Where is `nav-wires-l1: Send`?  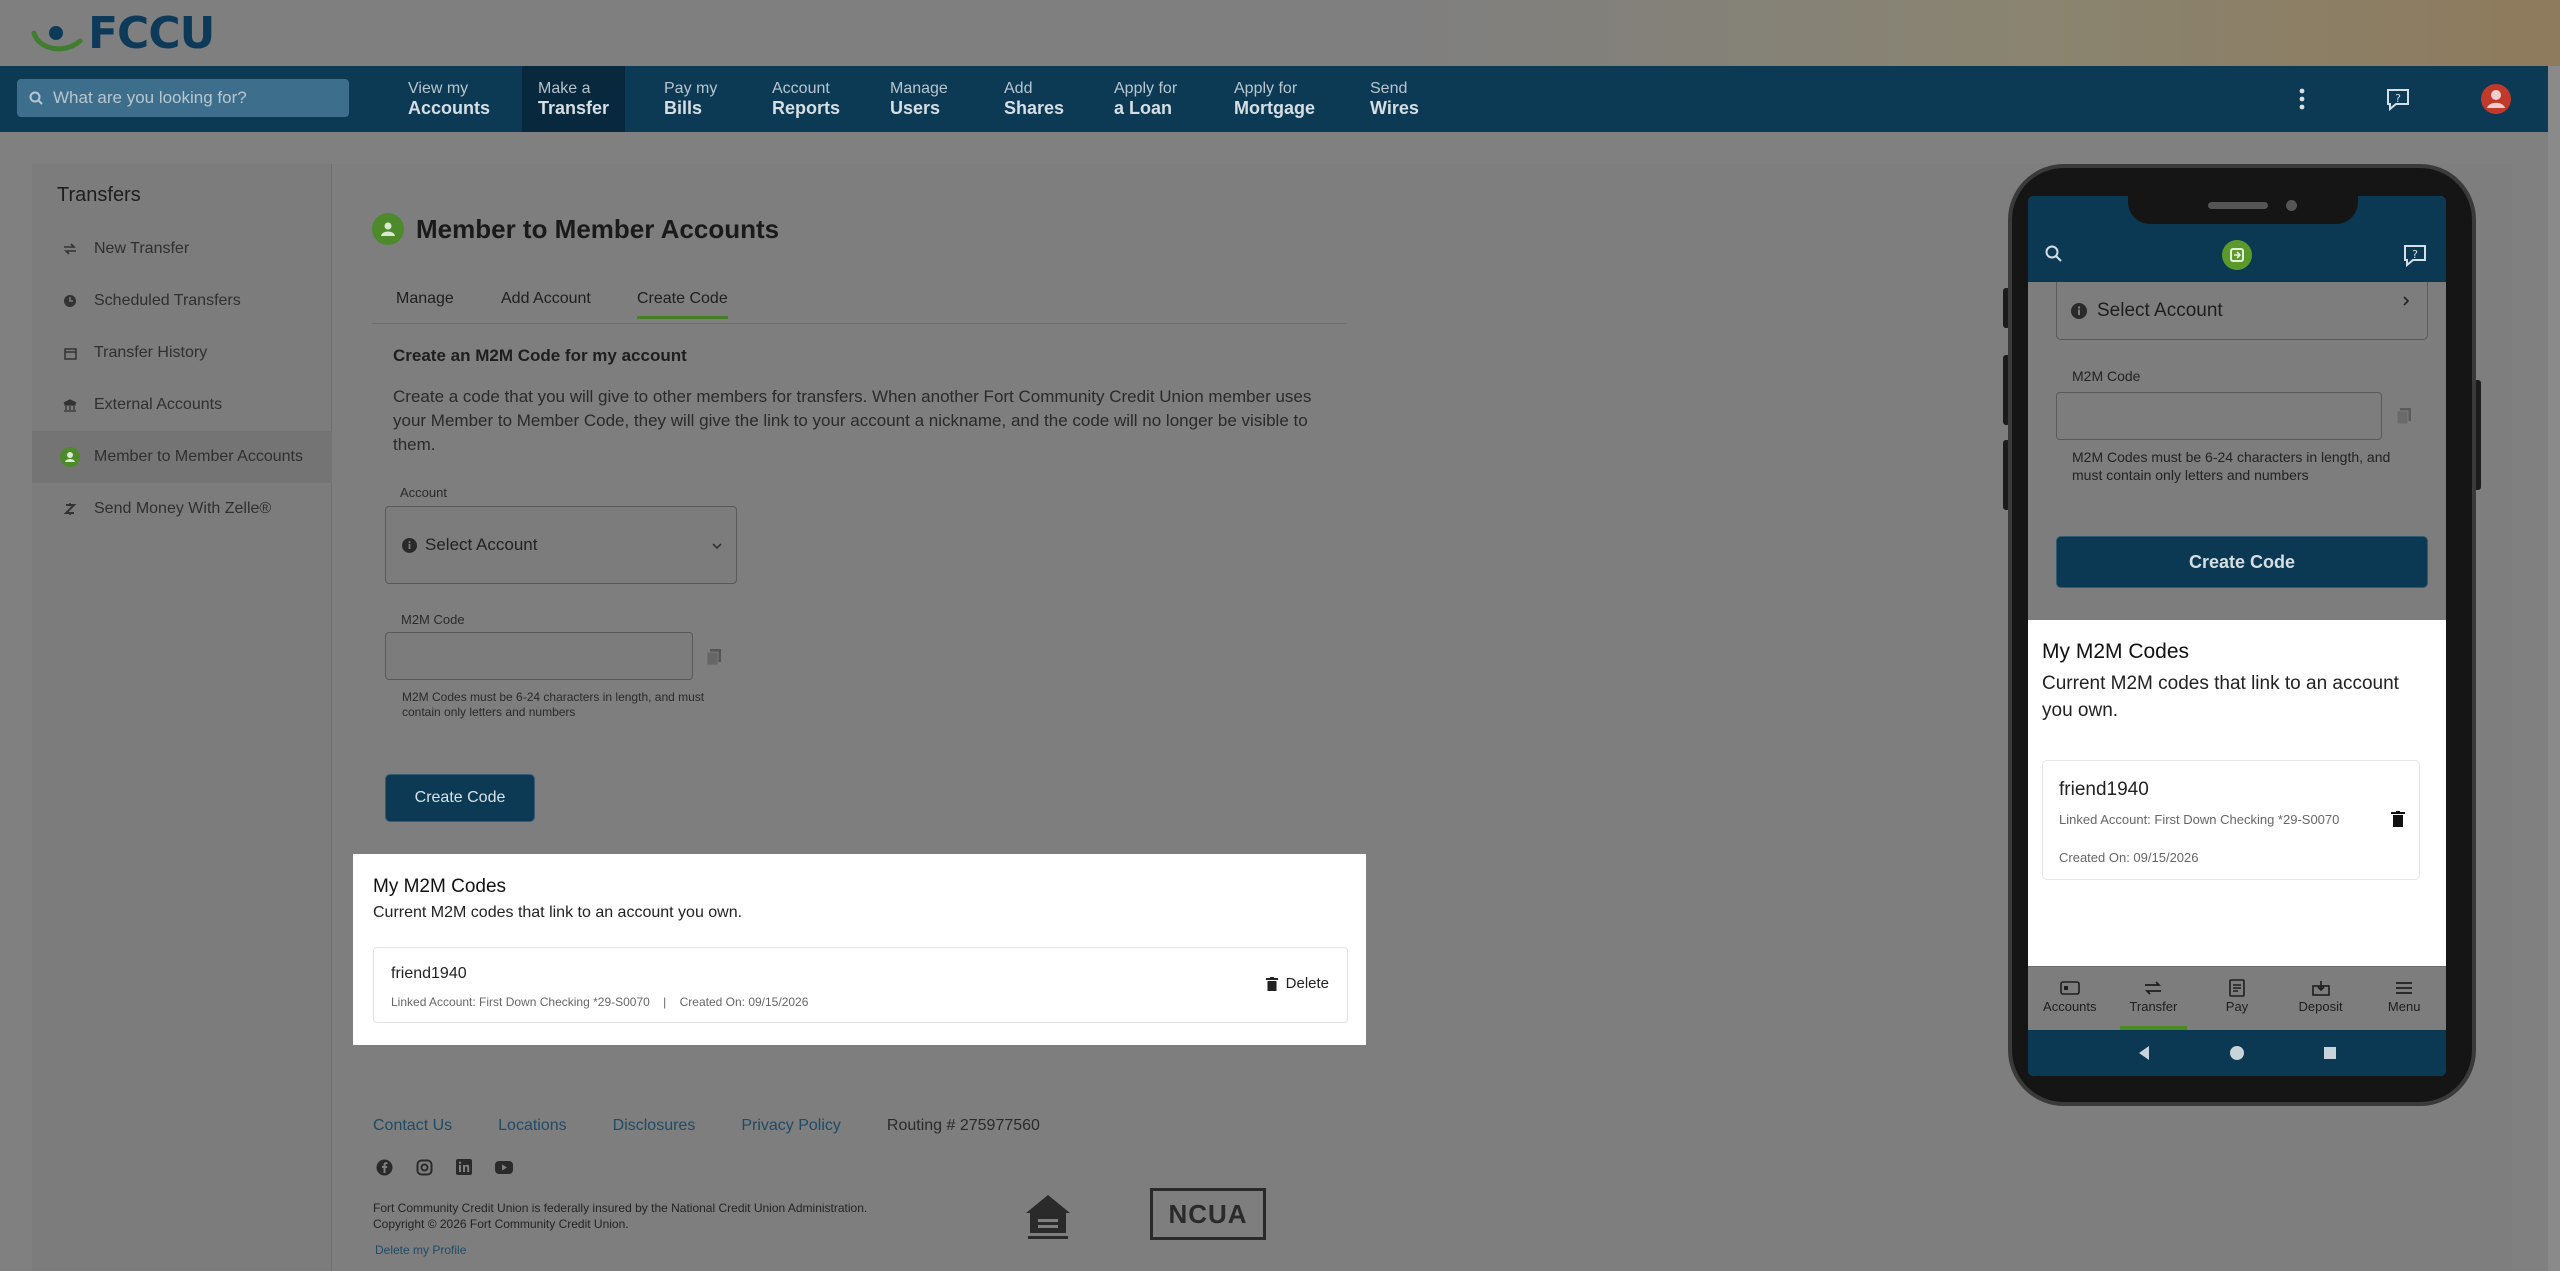
nav-wires-l1: Send is located at coordinates (1389, 88).